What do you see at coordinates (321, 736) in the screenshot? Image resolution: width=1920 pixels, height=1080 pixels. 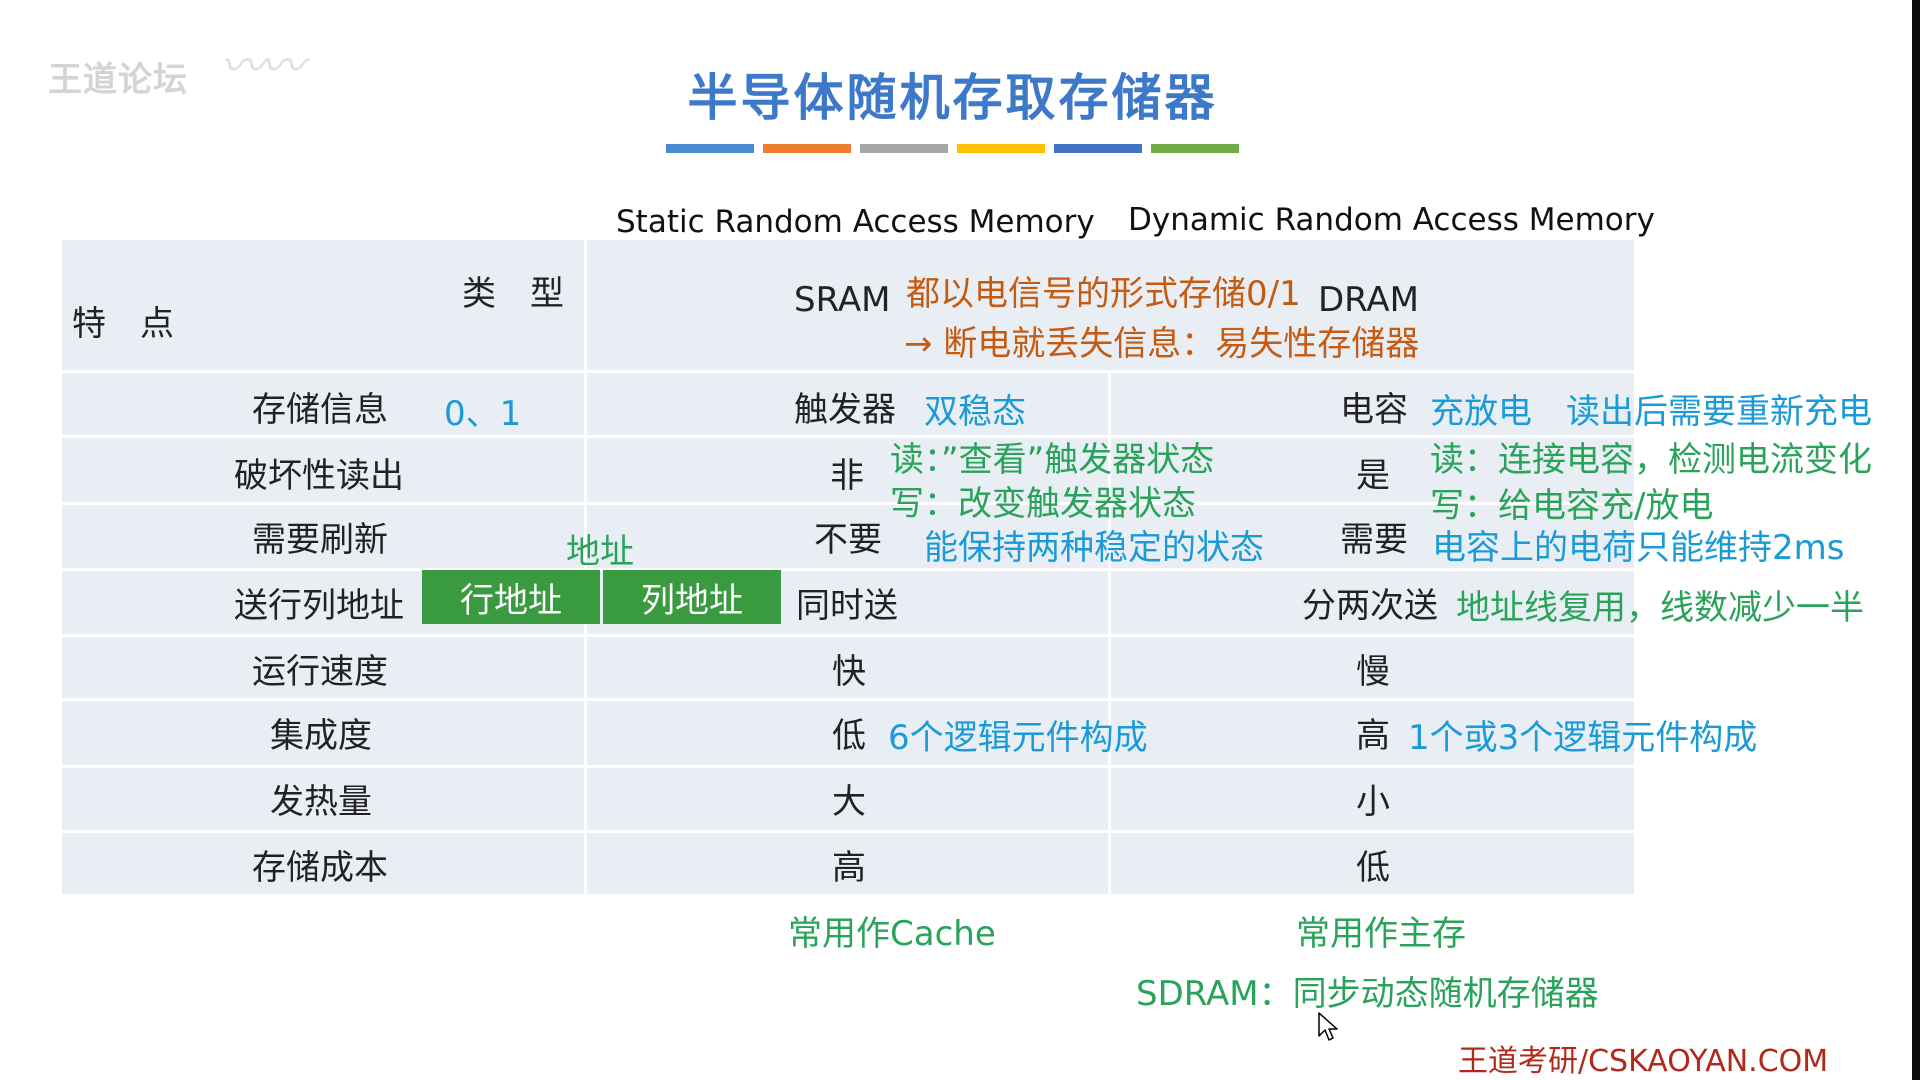 I see `feature-integration: 集成度` at bounding box center [321, 736].